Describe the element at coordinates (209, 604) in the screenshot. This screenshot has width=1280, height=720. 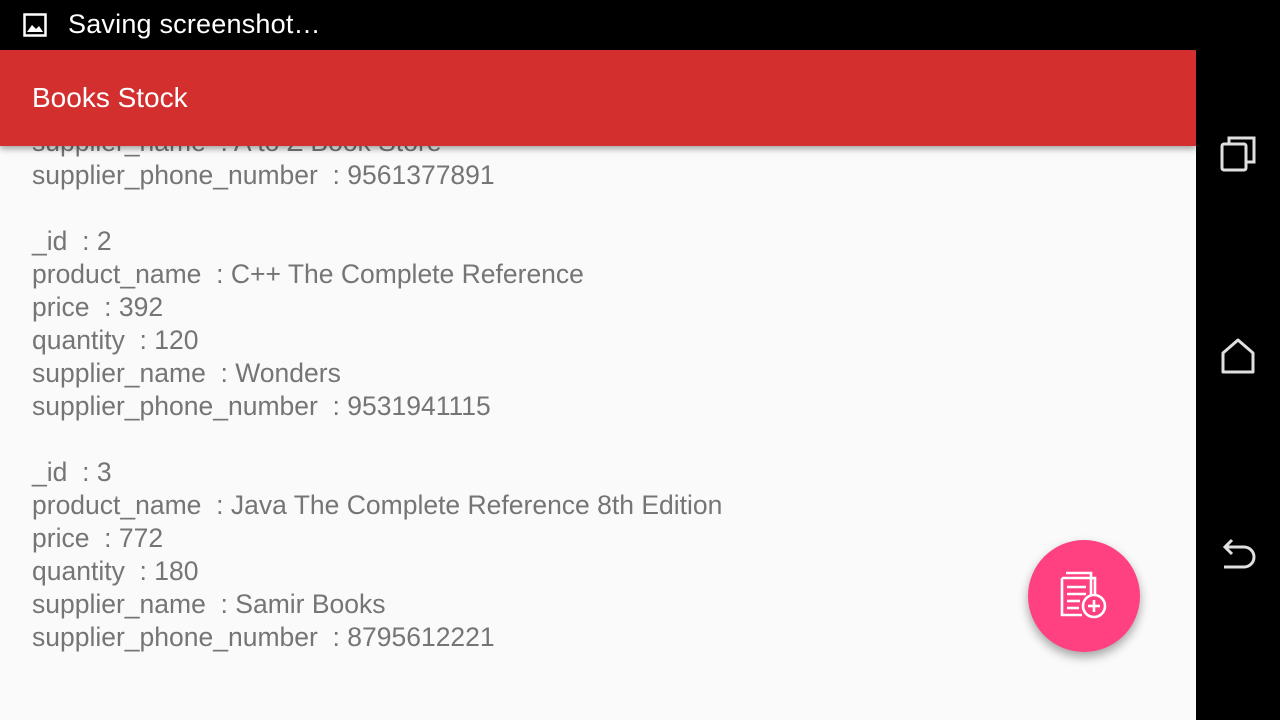
I see `record-field: supplier_name : Samir Books` at that location.